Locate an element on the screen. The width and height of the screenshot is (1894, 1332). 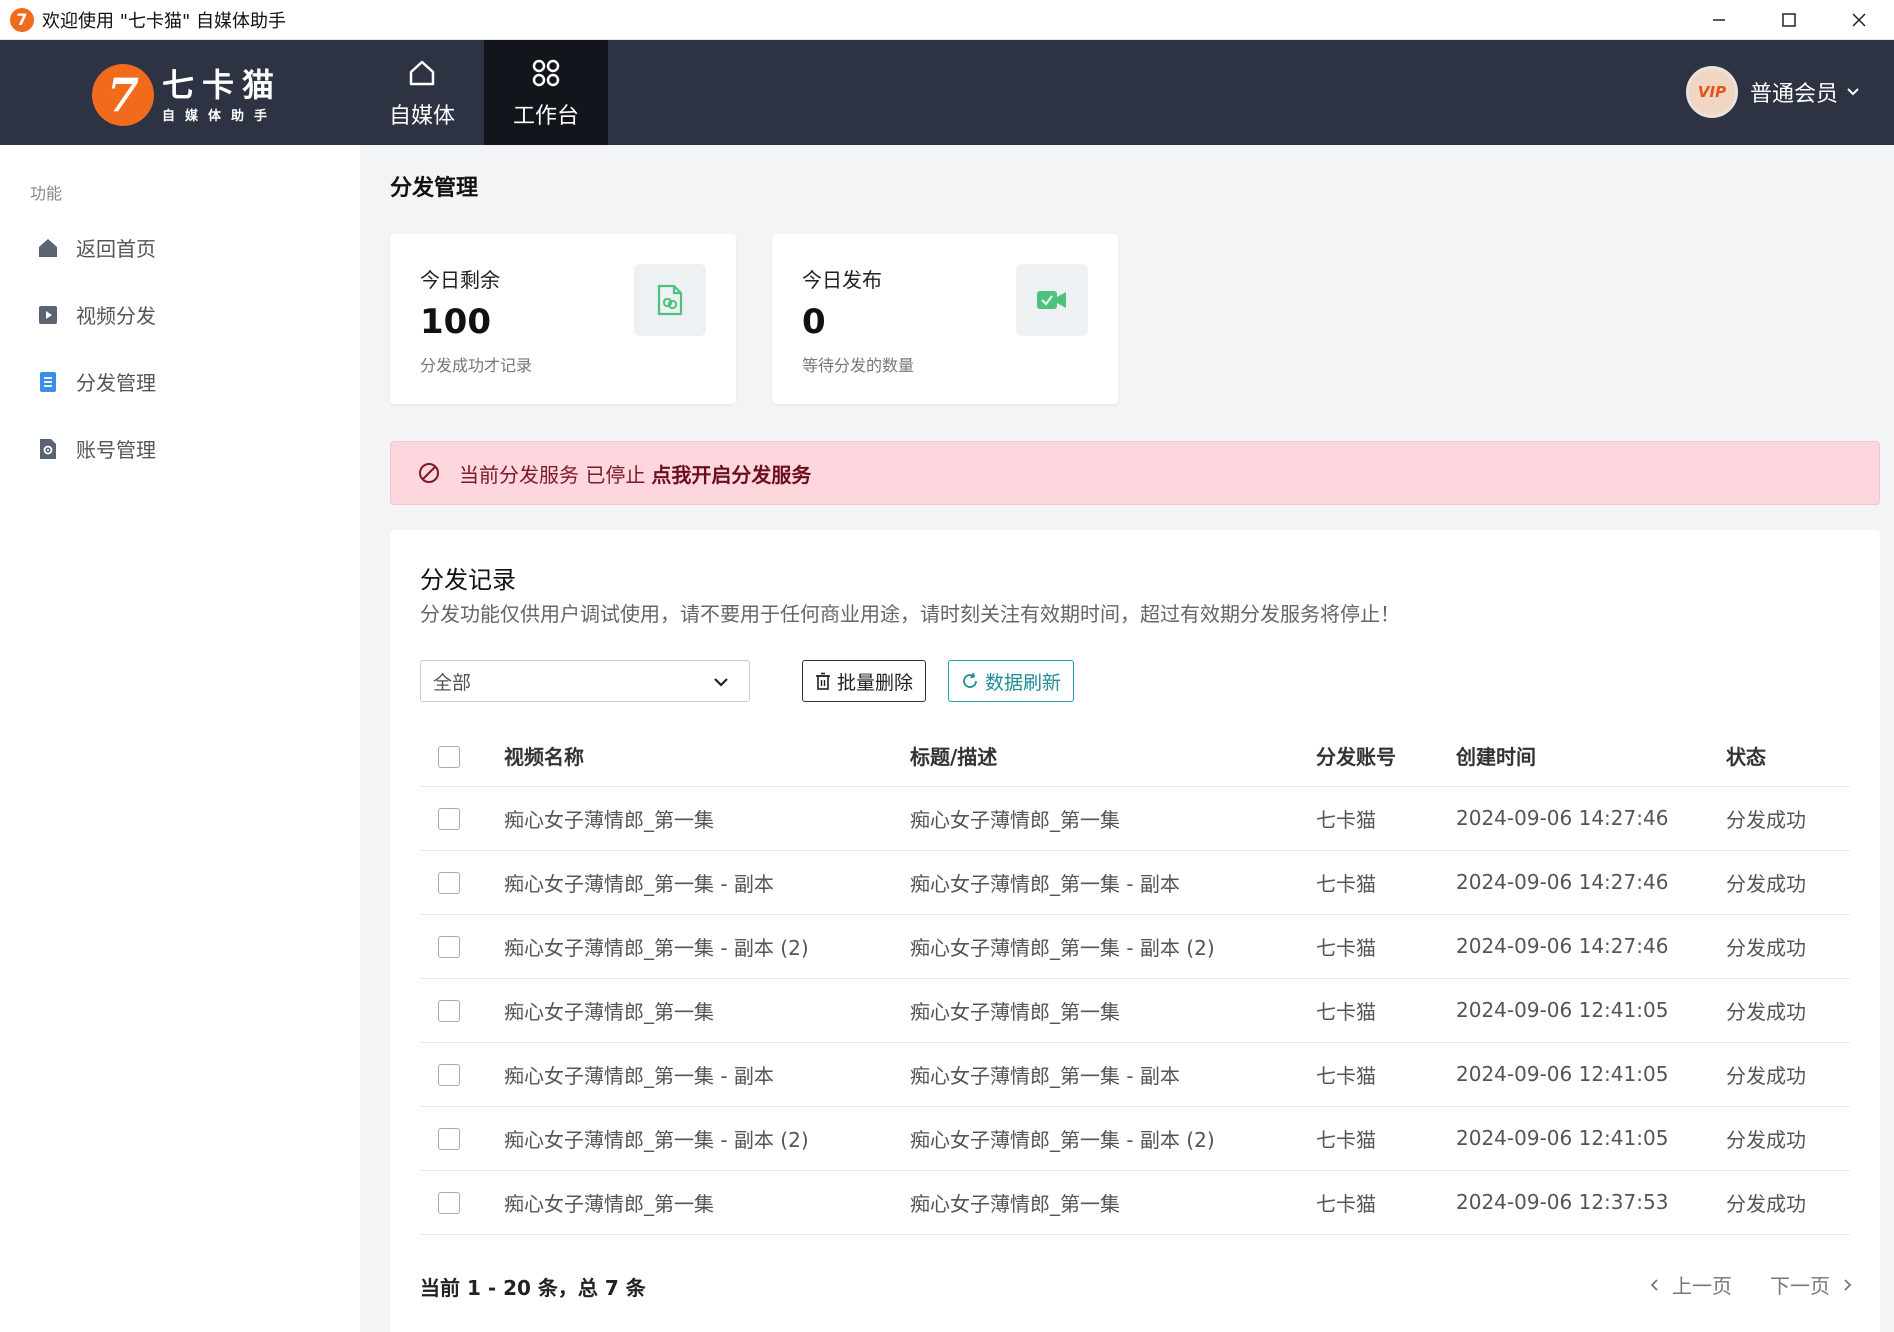
vip-avatar: VIP is located at coordinates (1711, 92).